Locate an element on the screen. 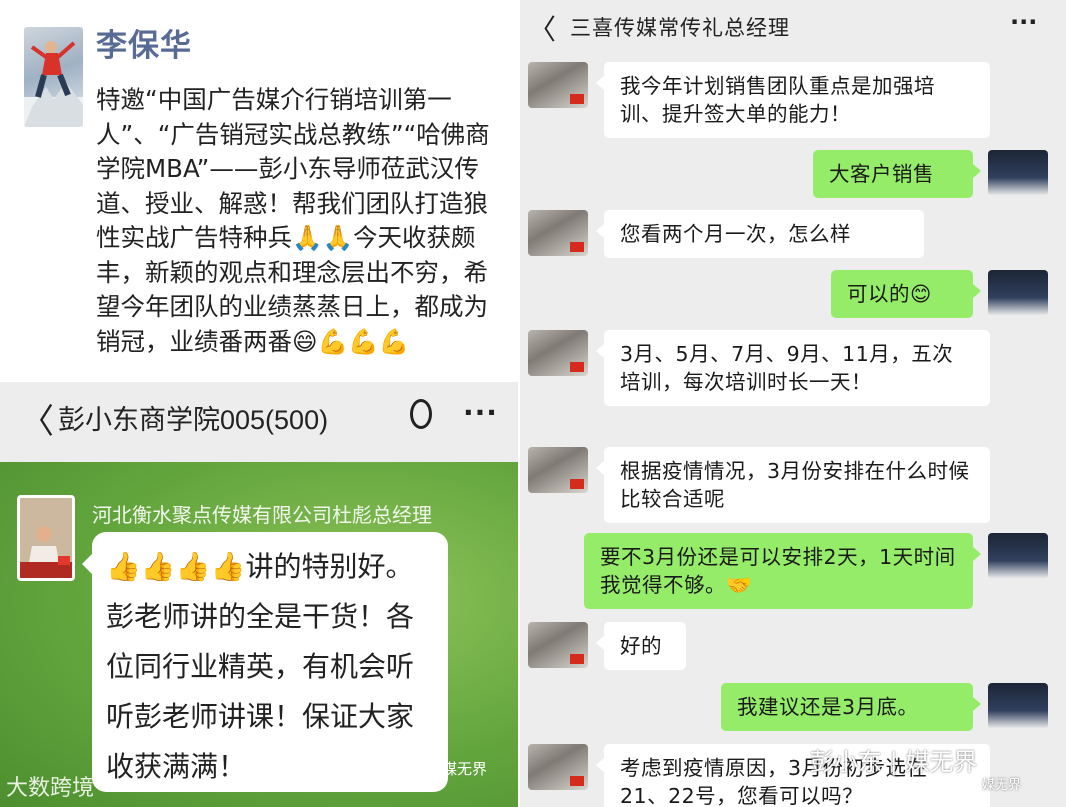 This screenshot has height=807, width=1066. watermark-small: 媒无界 is located at coordinates (1002, 785).